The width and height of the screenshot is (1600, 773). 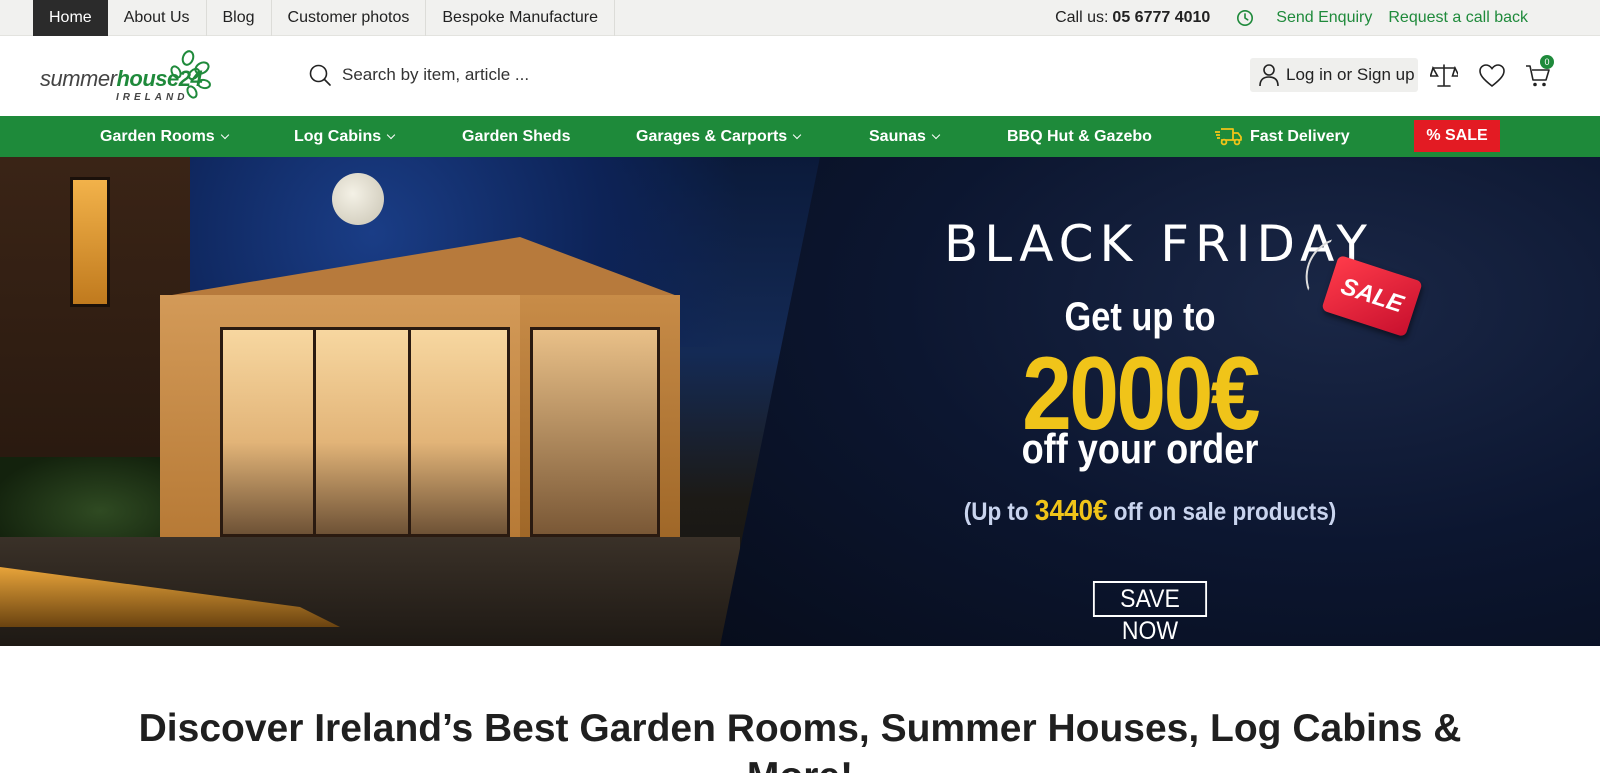 I want to click on truck-icon, so click(x=1228, y=136).